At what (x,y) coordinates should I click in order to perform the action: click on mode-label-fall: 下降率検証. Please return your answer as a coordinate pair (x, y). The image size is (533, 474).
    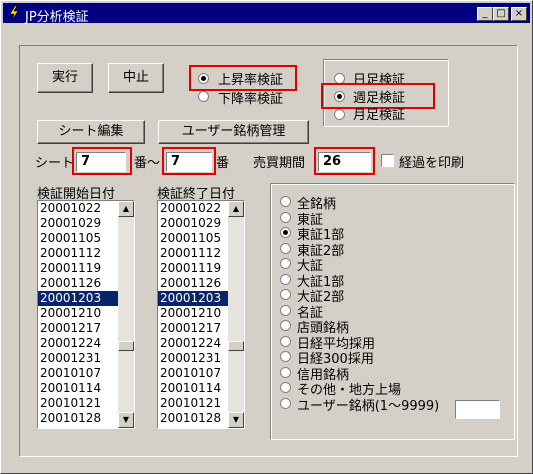
    Looking at the image, I should click on (251, 99).